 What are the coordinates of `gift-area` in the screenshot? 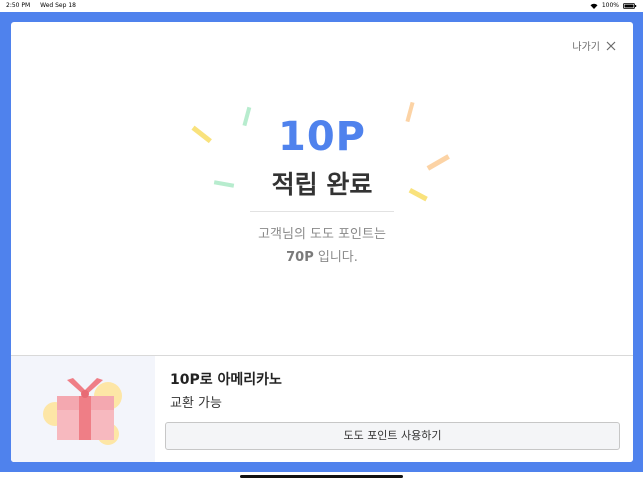 It's located at (83, 409).